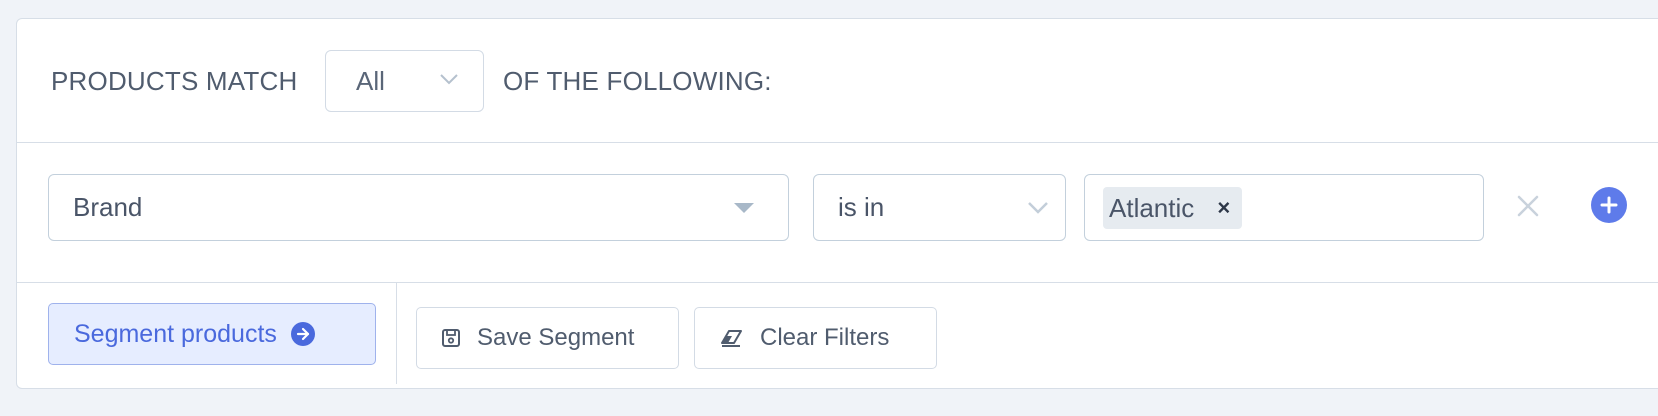 The height and width of the screenshot is (416, 1658). I want to click on save-segment-button: Save Segment, so click(547, 338).